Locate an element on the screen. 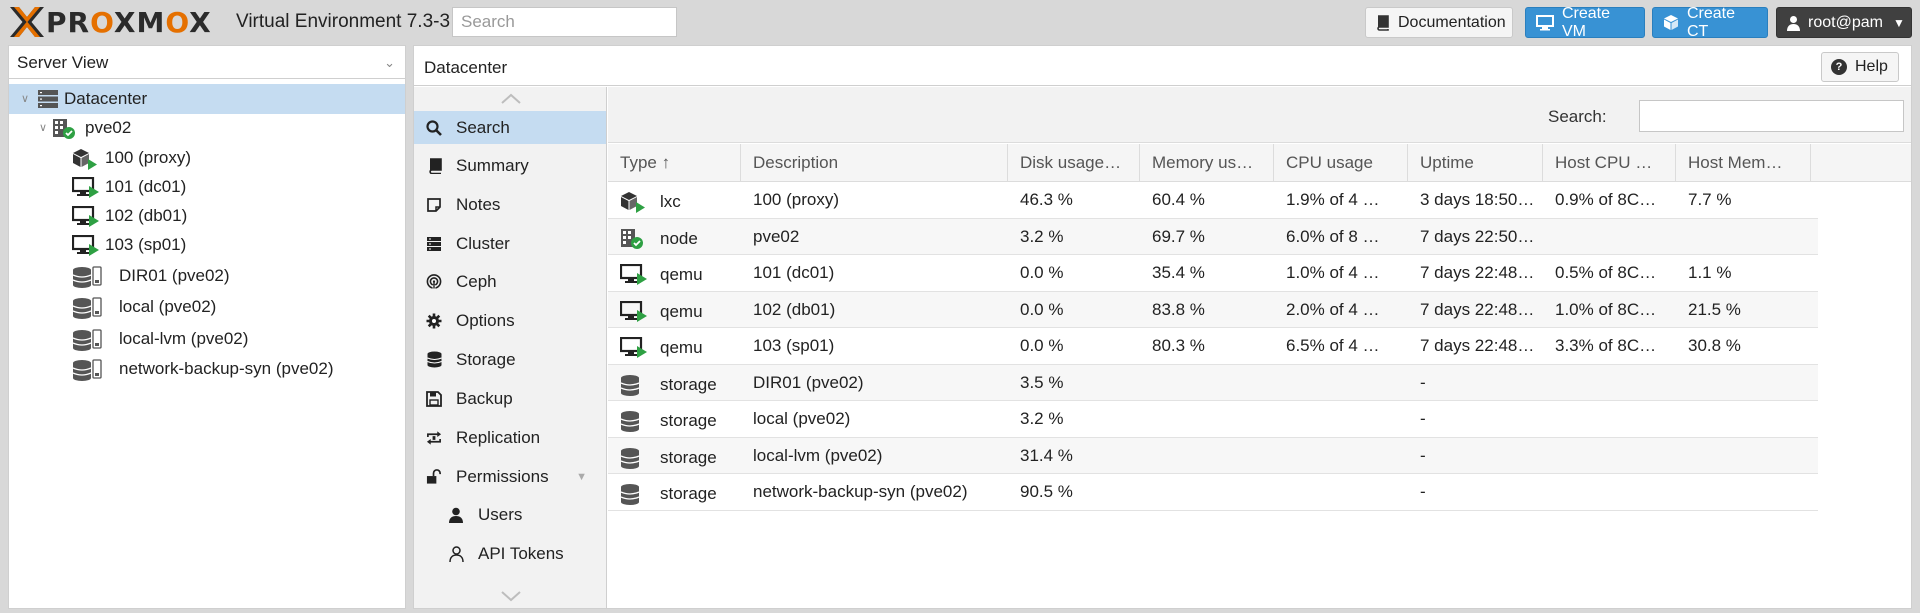 The width and height of the screenshot is (1920, 613). column-header-1: Type ↑ is located at coordinates (674, 163).